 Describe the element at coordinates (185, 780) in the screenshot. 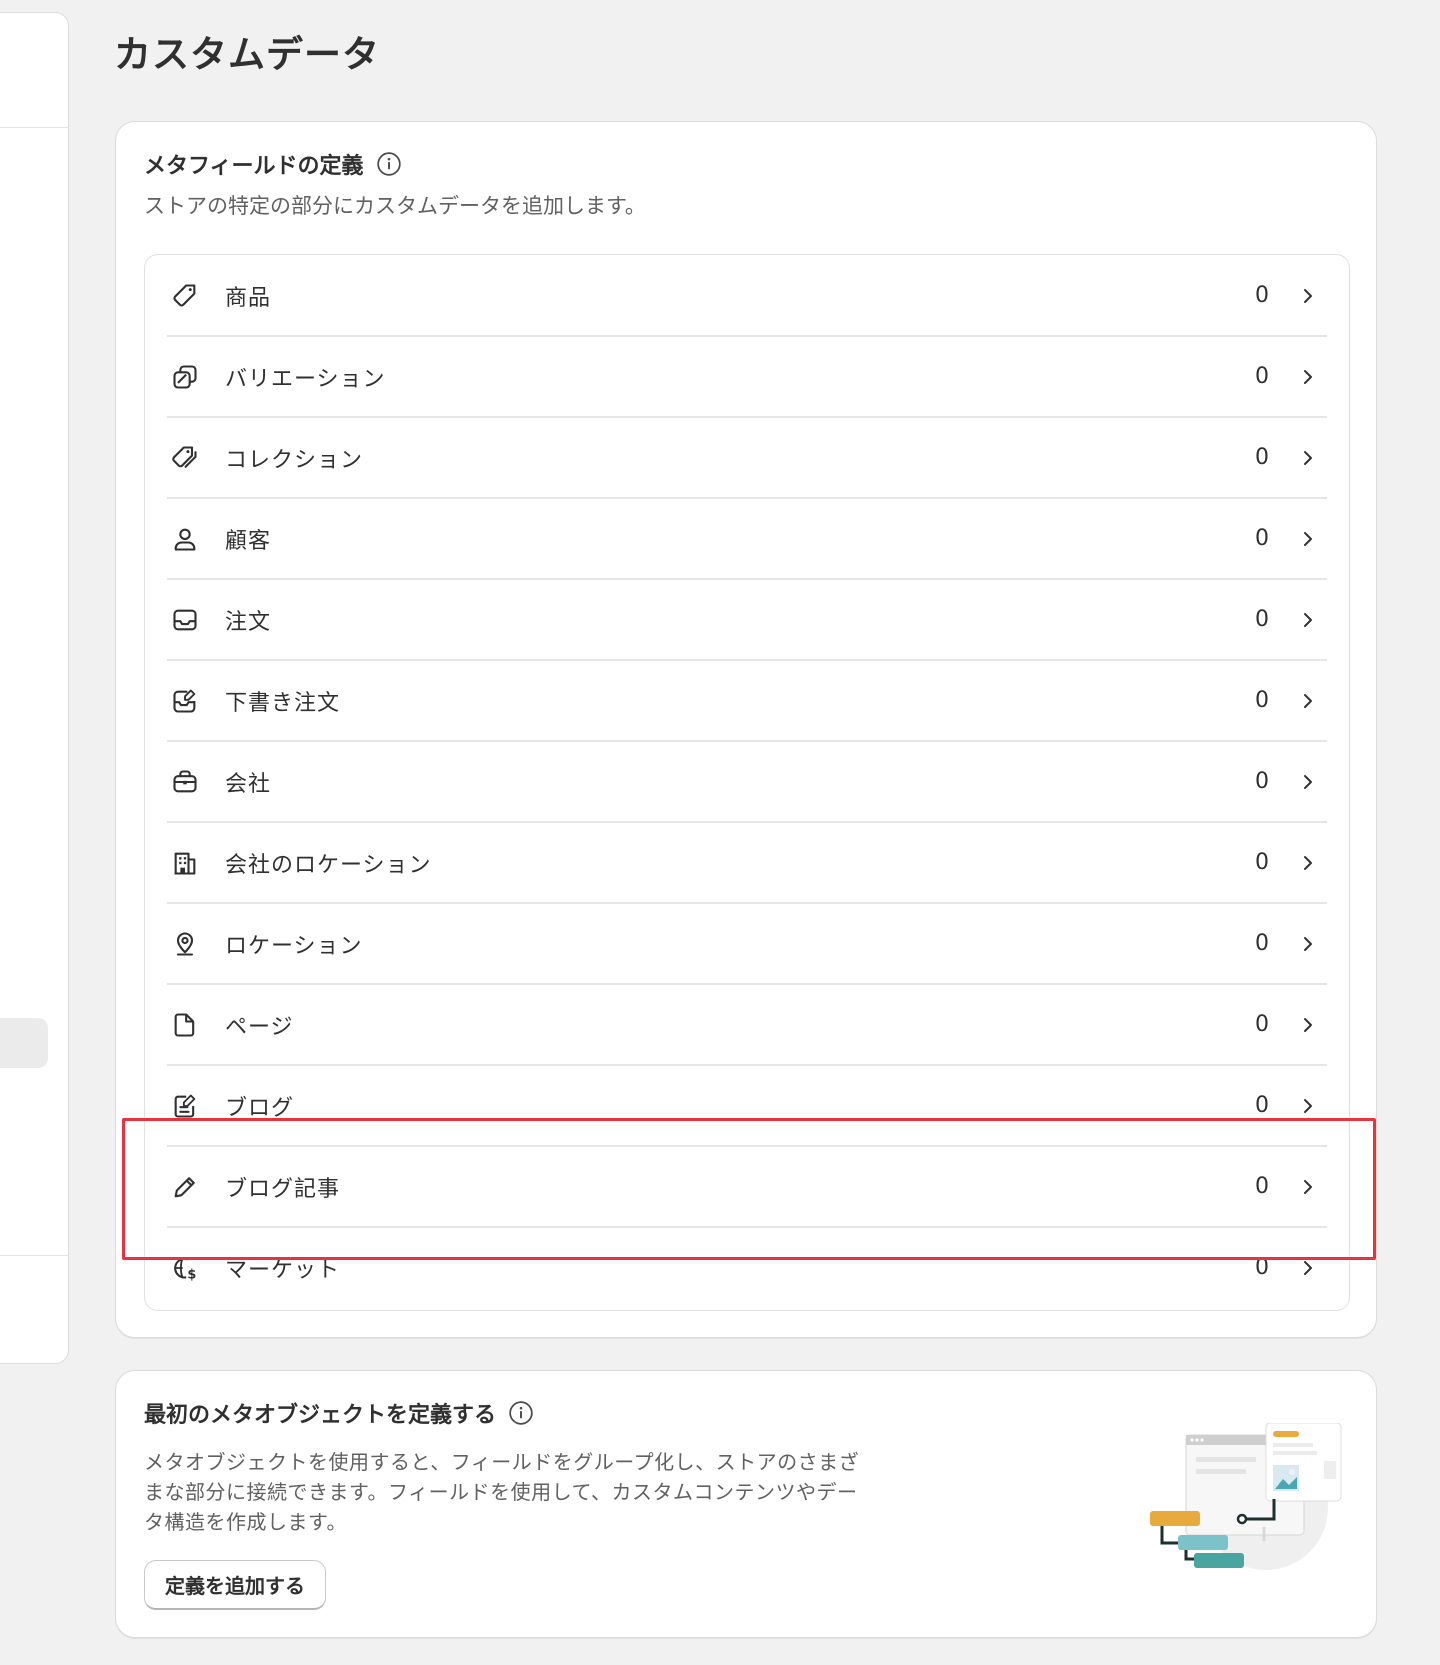

I see `briefcase-icon` at that location.